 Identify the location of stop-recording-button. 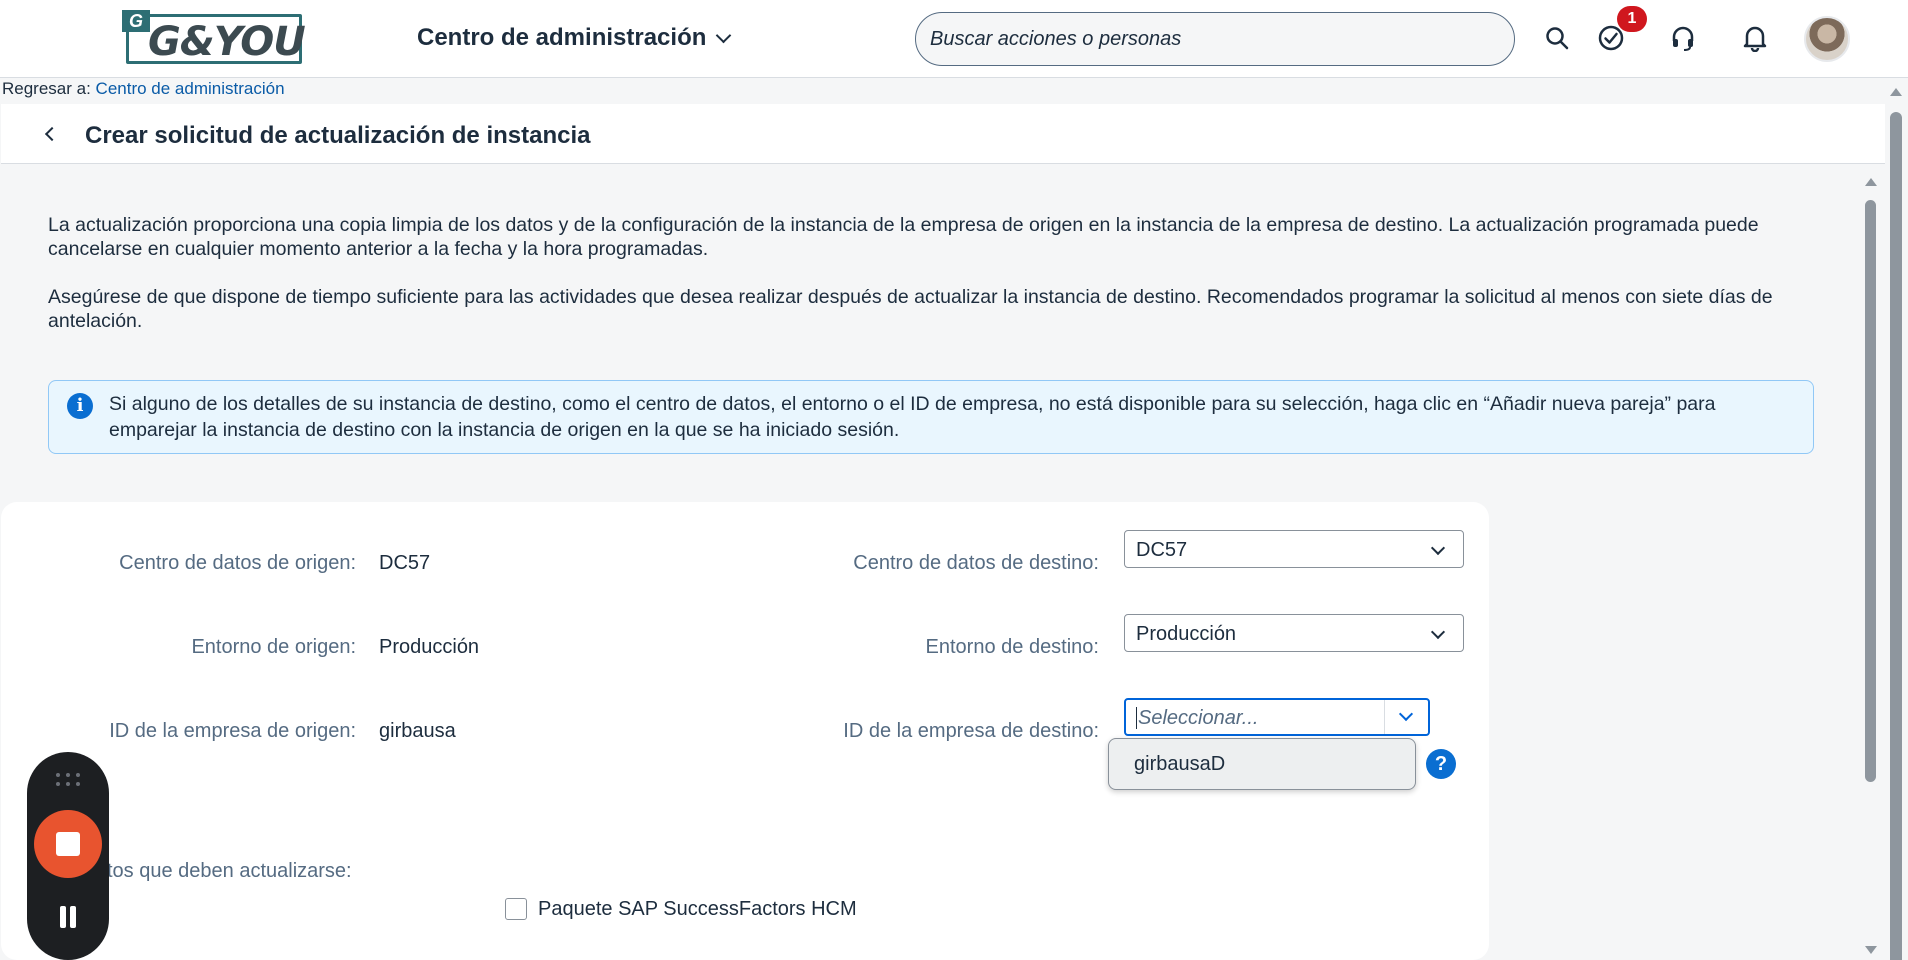
(68, 844).